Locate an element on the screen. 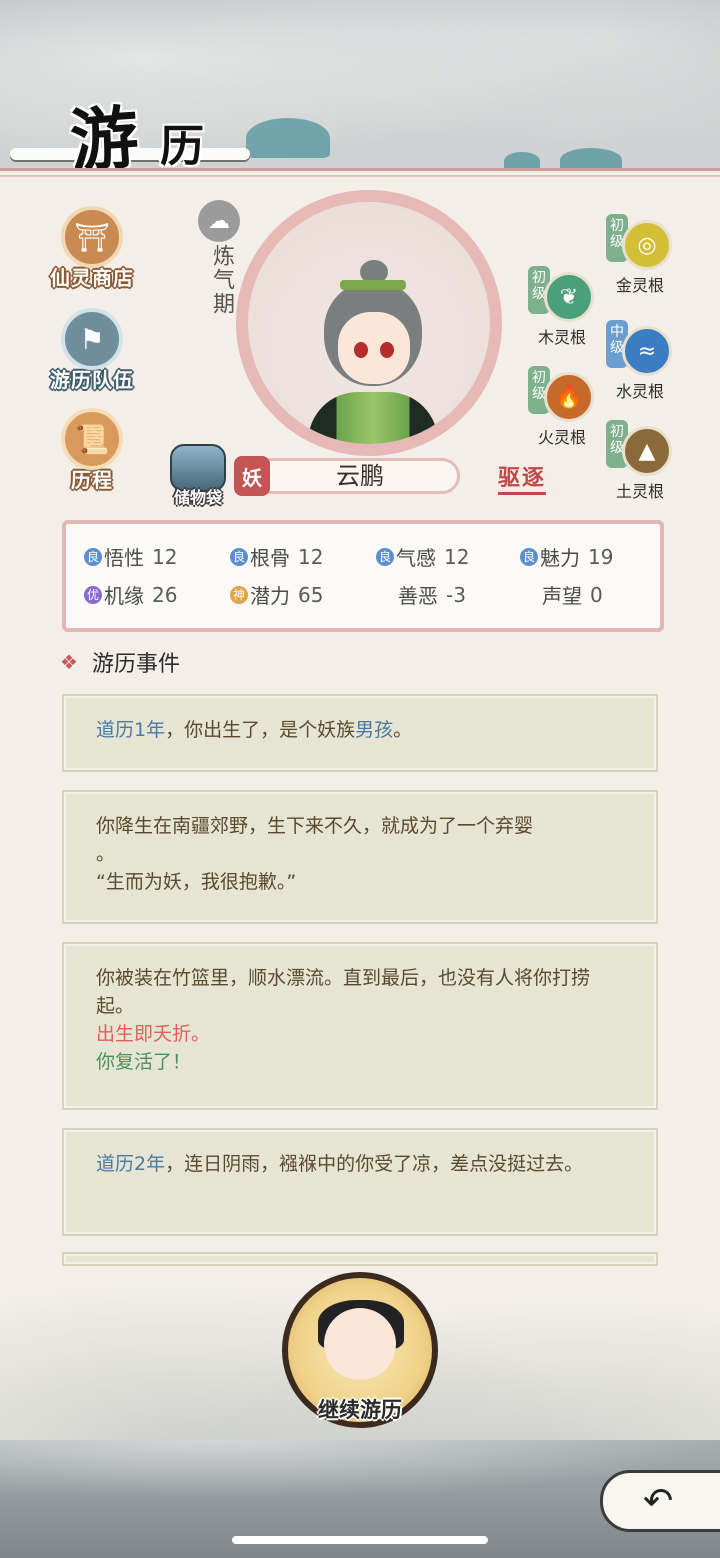  event-card: 道历1年，你出生了，是个妖族男孩。 is located at coordinates (360, 733).